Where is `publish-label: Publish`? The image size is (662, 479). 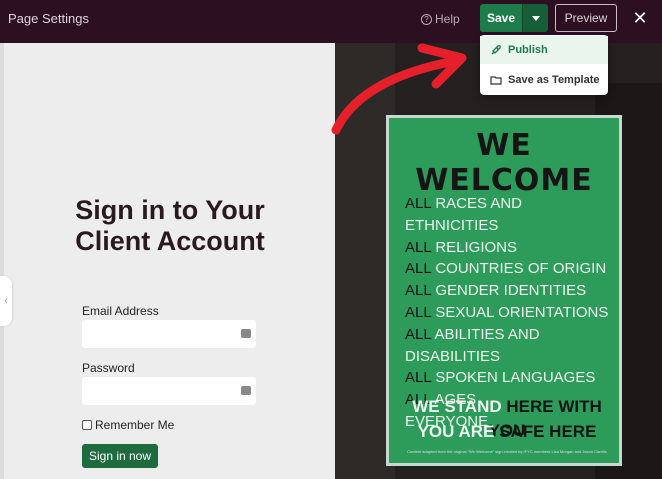
publish-label: Publish is located at coordinates (528, 50).